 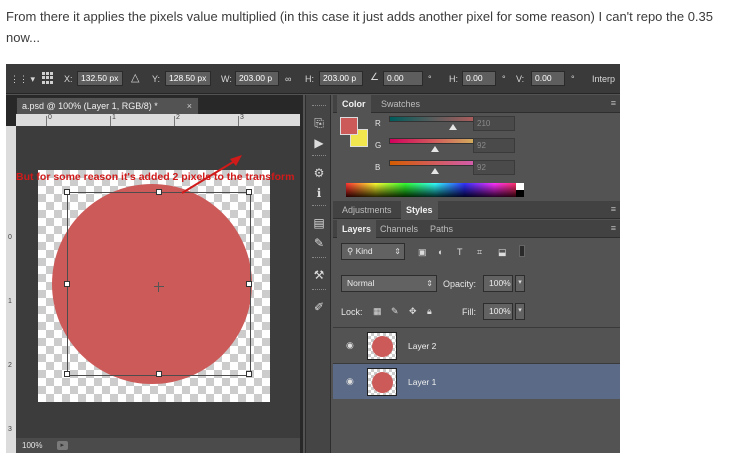 What do you see at coordinates (319, 193) in the screenshot?
I see `info-icon: ℹ` at bounding box center [319, 193].